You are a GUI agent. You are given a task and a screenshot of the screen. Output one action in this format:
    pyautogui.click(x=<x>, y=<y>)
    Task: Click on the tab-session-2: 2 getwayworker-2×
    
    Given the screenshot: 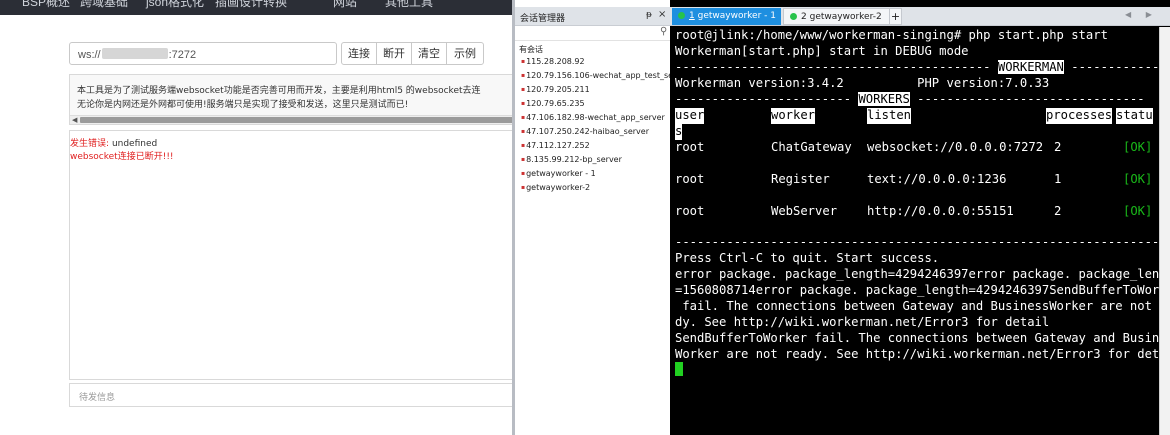 What is the action you would take?
    pyautogui.click(x=839, y=16)
    